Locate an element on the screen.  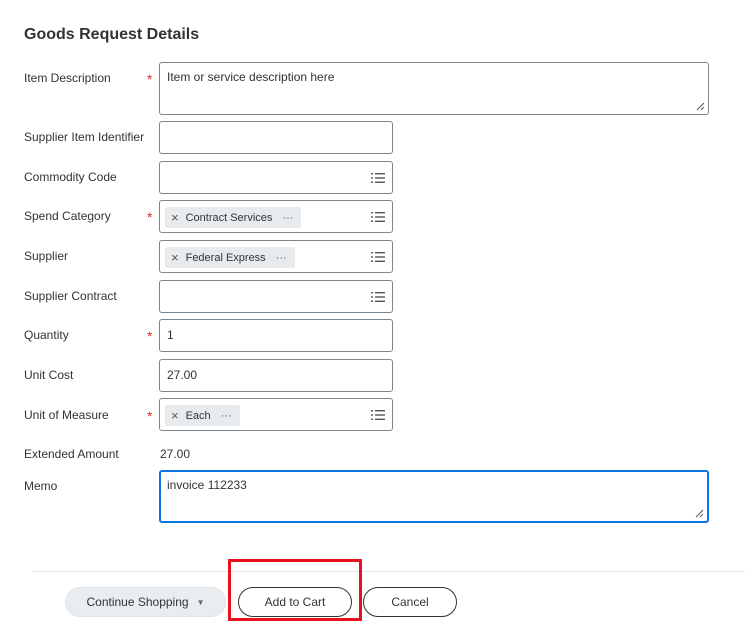
label-item-description: Item Description is located at coordinates (67, 78).